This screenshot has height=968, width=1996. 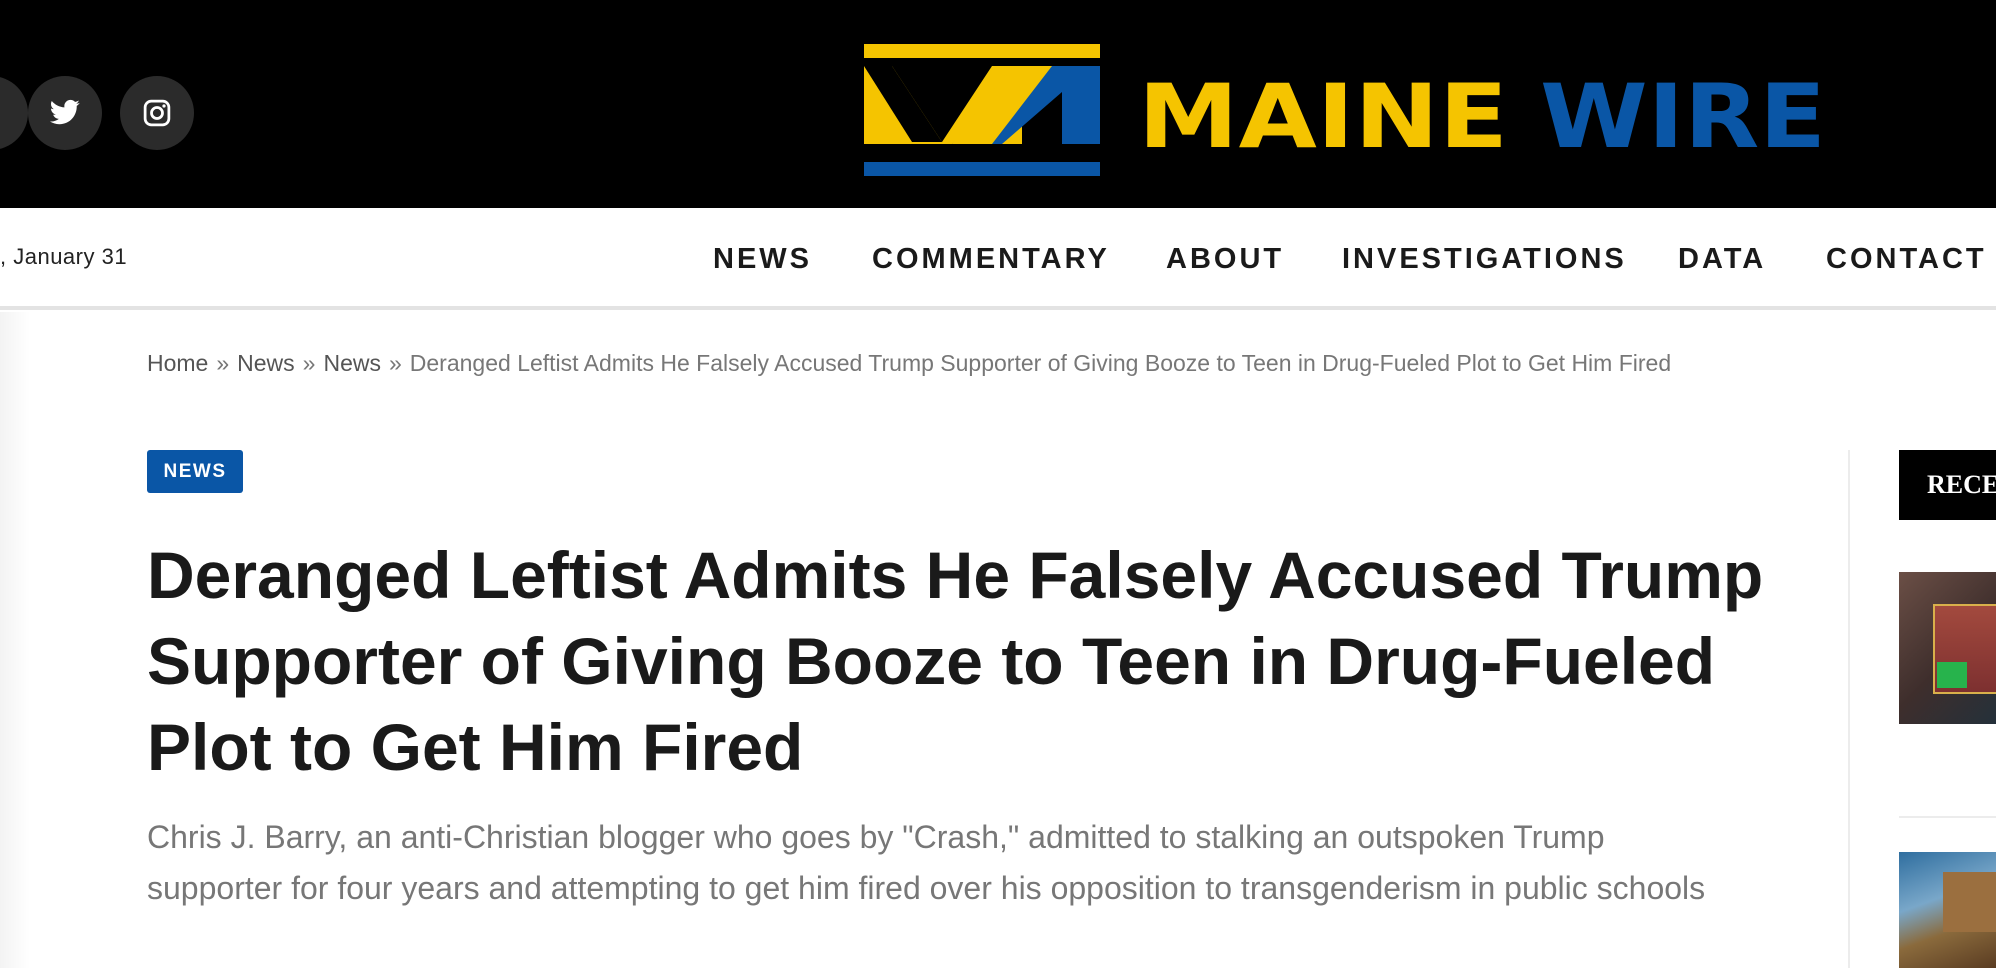 I want to click on breadcrumb-news: News, so click(x=266, y=363).